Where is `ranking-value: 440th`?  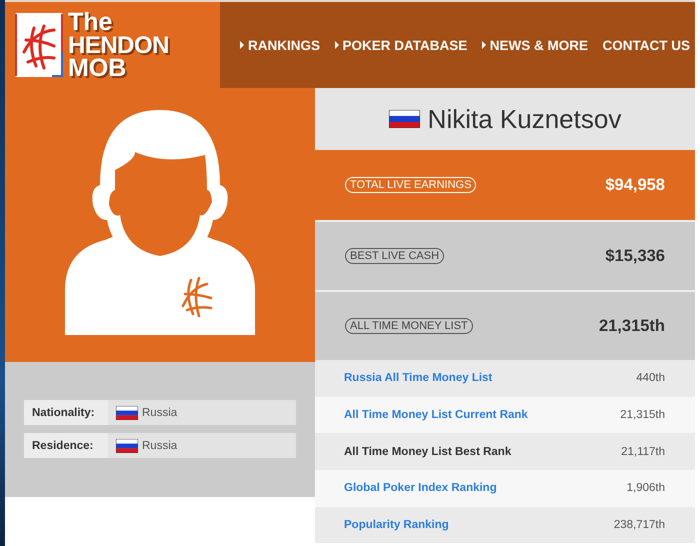
ranking-value: 440th is located at coordinates (650, 378).